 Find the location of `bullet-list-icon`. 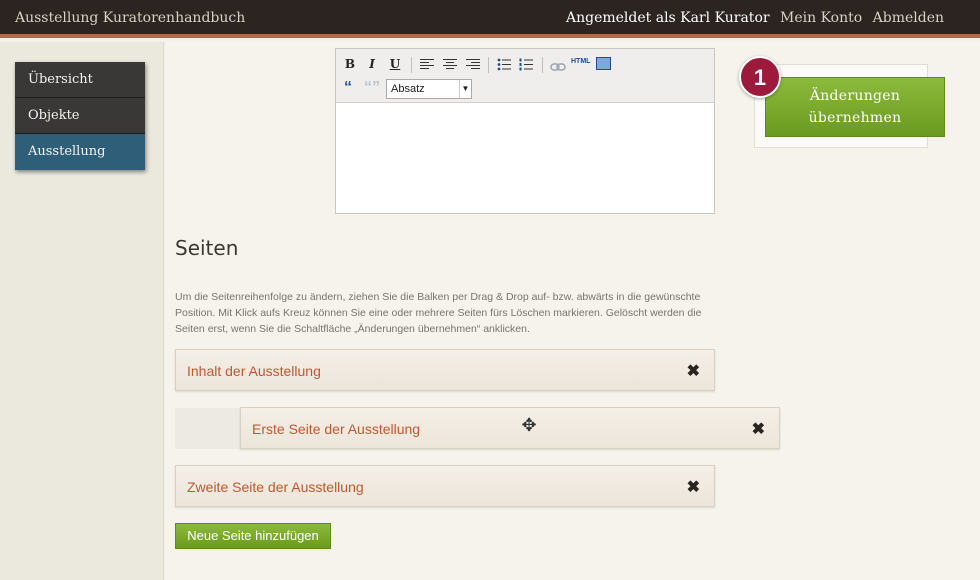

bullet-list-icon is located at coordinates (505, 65).